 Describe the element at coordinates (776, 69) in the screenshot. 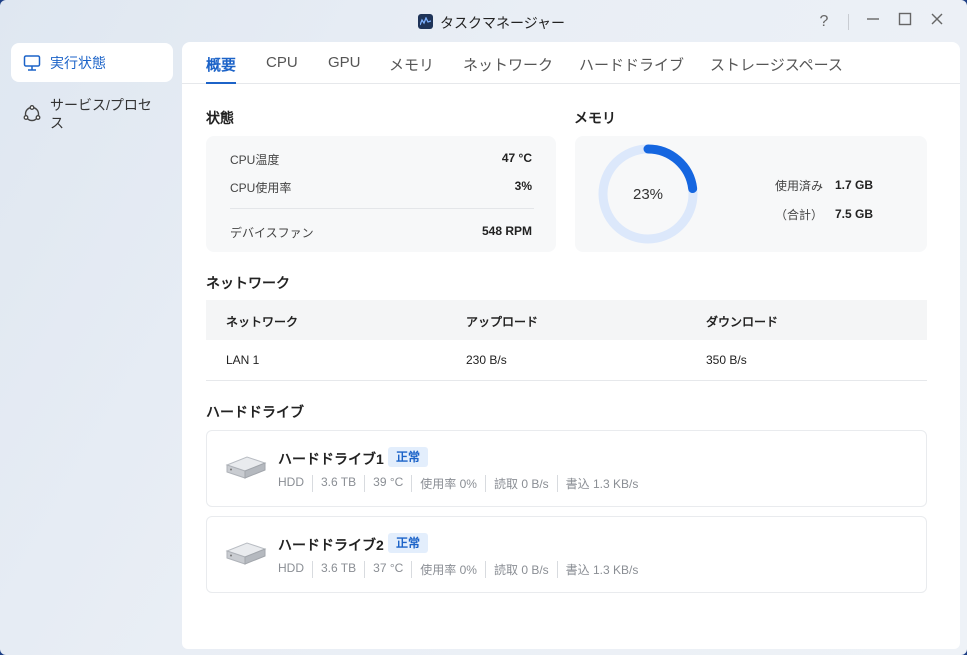

I see `tab-storage-space: ストレージスペース` at that location.